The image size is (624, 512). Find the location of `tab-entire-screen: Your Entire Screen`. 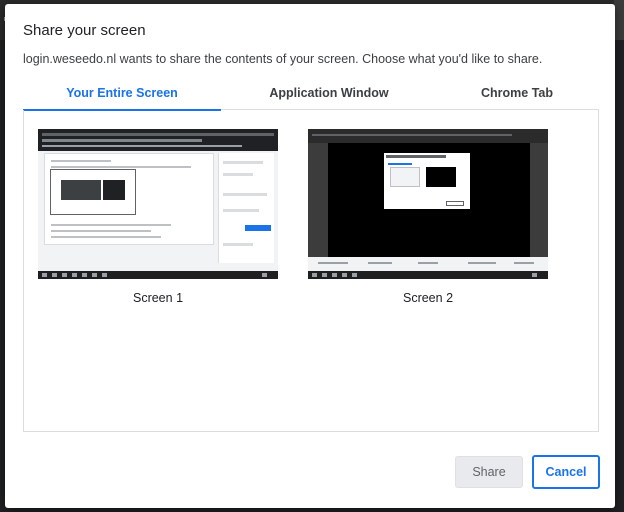

tab-entire-screen: Your Entire Screen is located at coordinates (122, 95).